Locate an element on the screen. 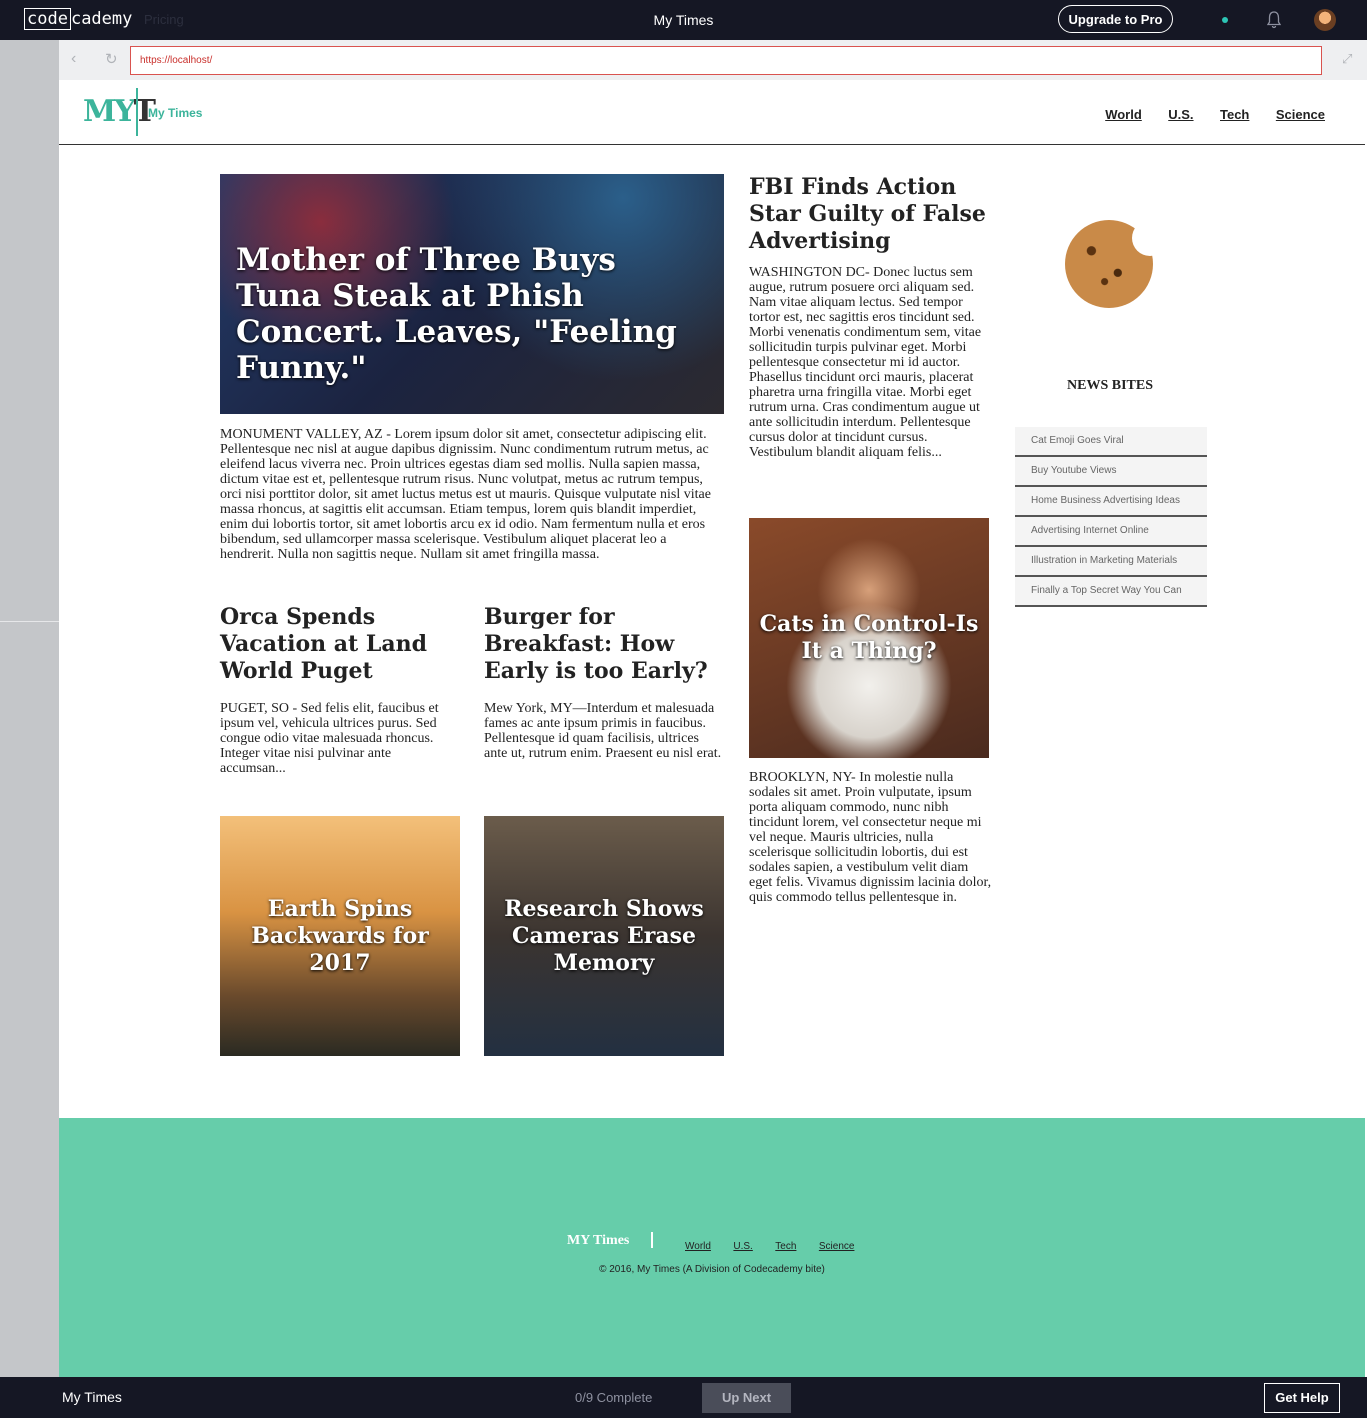 Image resolution: width=1367 pixels, height=1418 pixels. site-nav: World U.S. Tech Science is located at coordinates (1204, 115).